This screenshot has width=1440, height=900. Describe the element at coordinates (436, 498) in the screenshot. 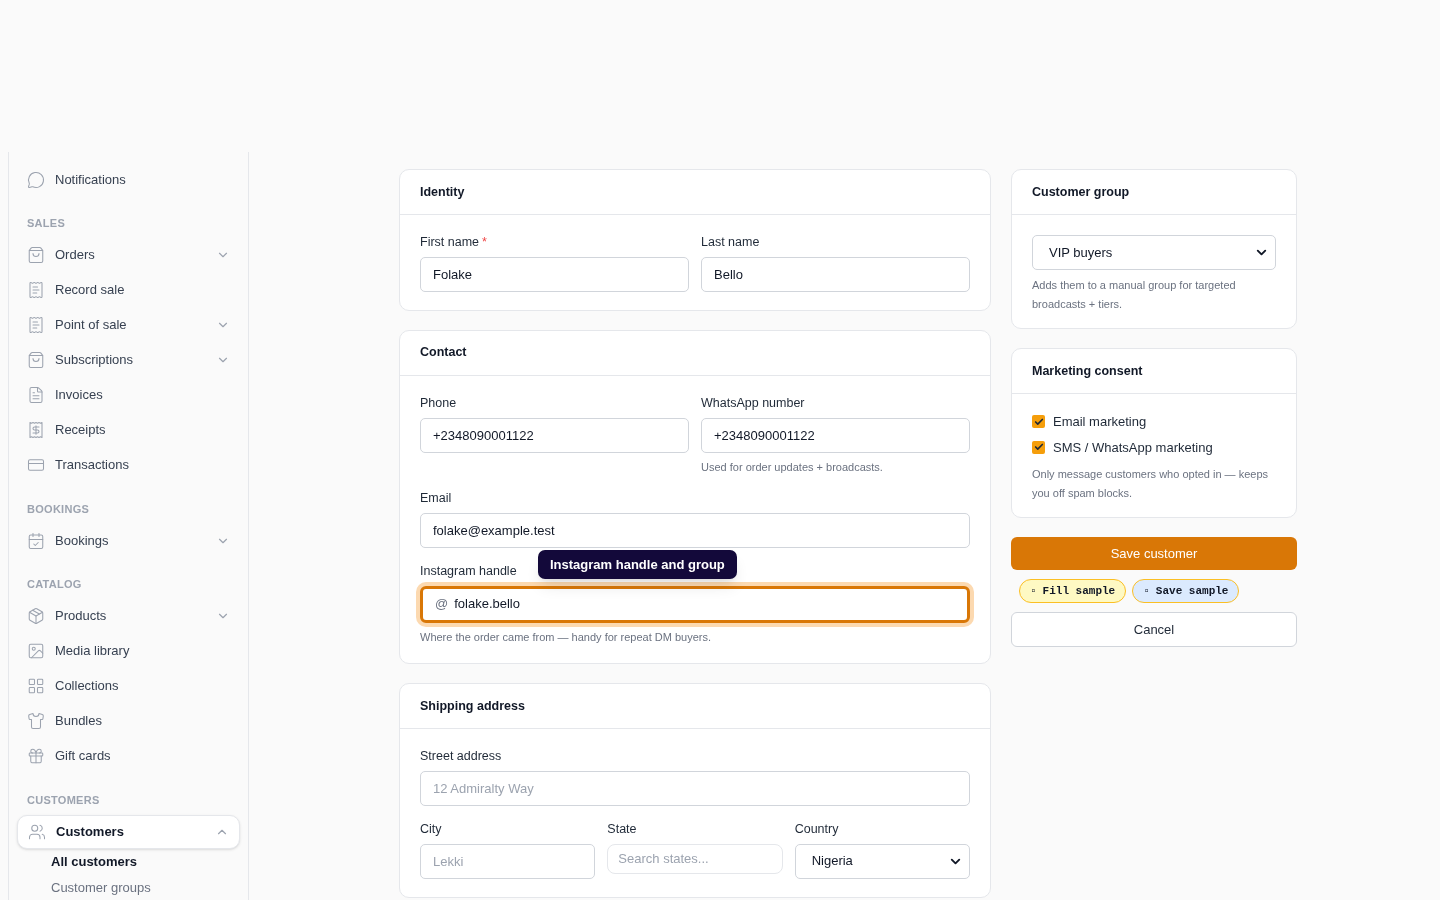

I see `field-label: Email` at that location.